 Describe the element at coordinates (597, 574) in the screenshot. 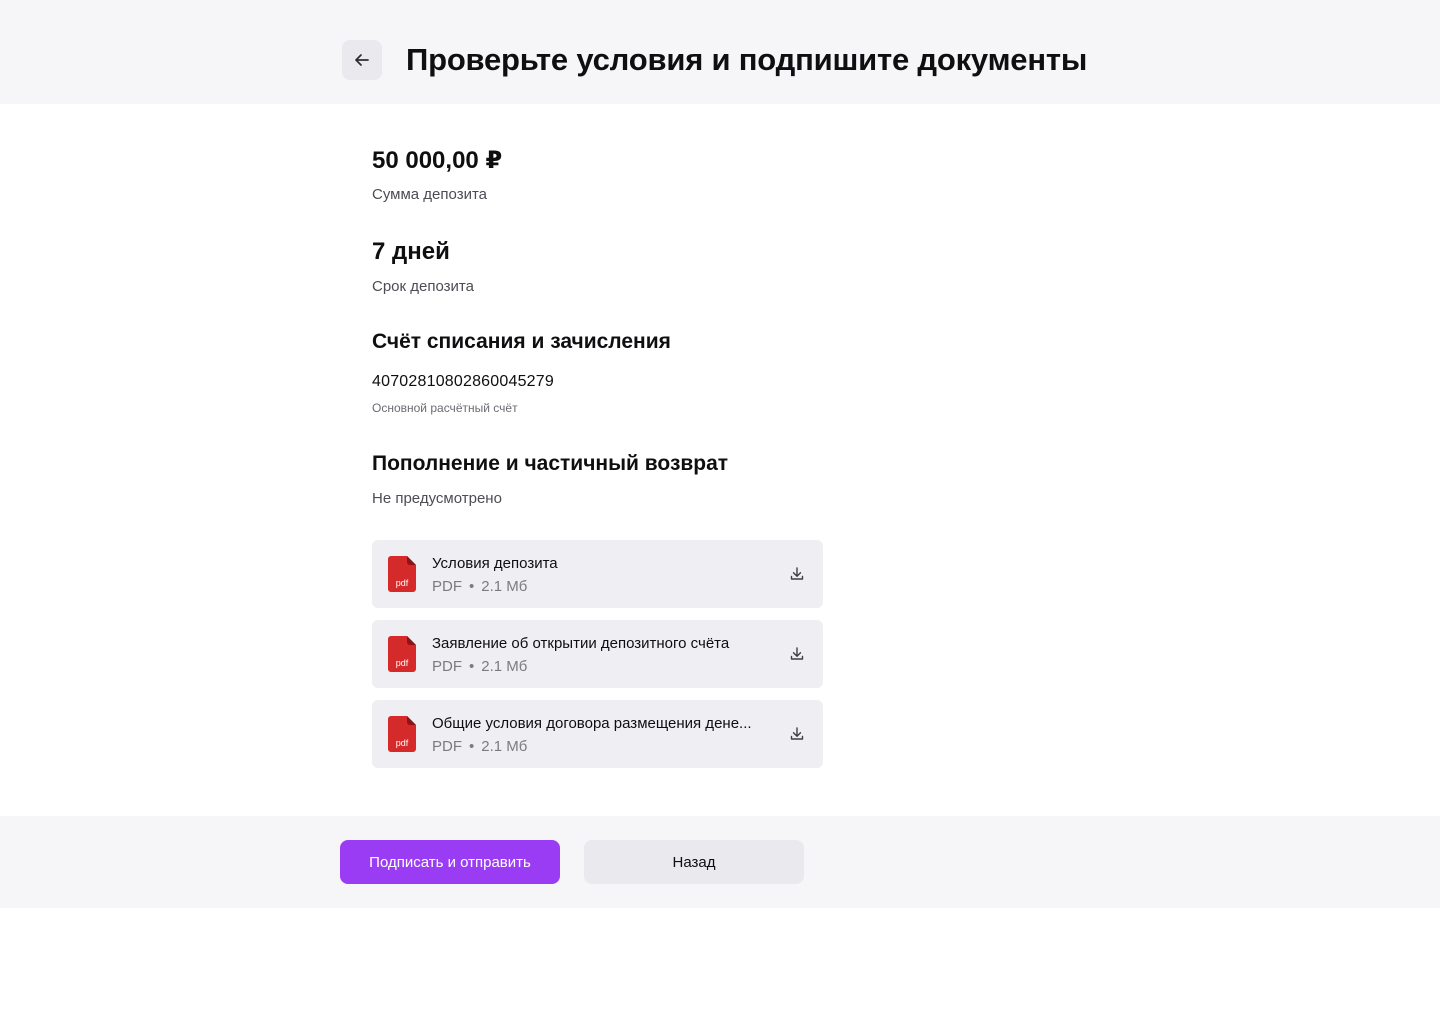

I see `document-card: pdf Условия депозита PDF • 2.1 Мб` at that location.